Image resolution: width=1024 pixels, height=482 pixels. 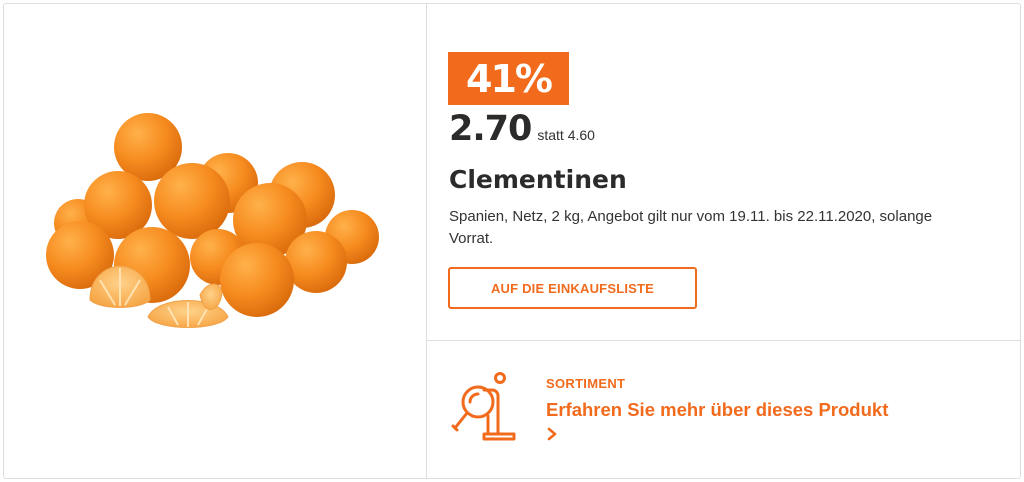 I want to click on horizontal-divider, so click(x=724, y=340).